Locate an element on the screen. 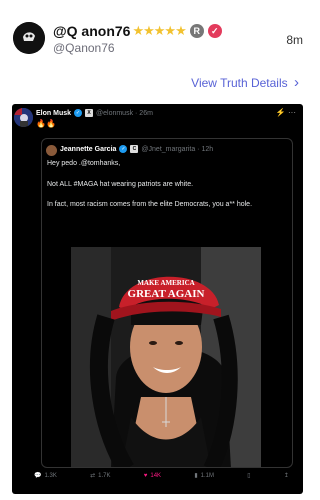 The width and height of the screenshot is (320, 500). verified-icon: ✓ is located at coordinates (214, 31).